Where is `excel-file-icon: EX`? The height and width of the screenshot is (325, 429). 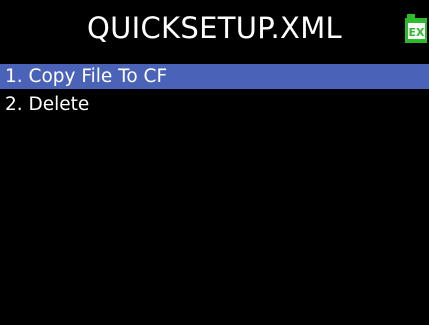
excel-file-icon: EX is located at coordinates (416, 28).